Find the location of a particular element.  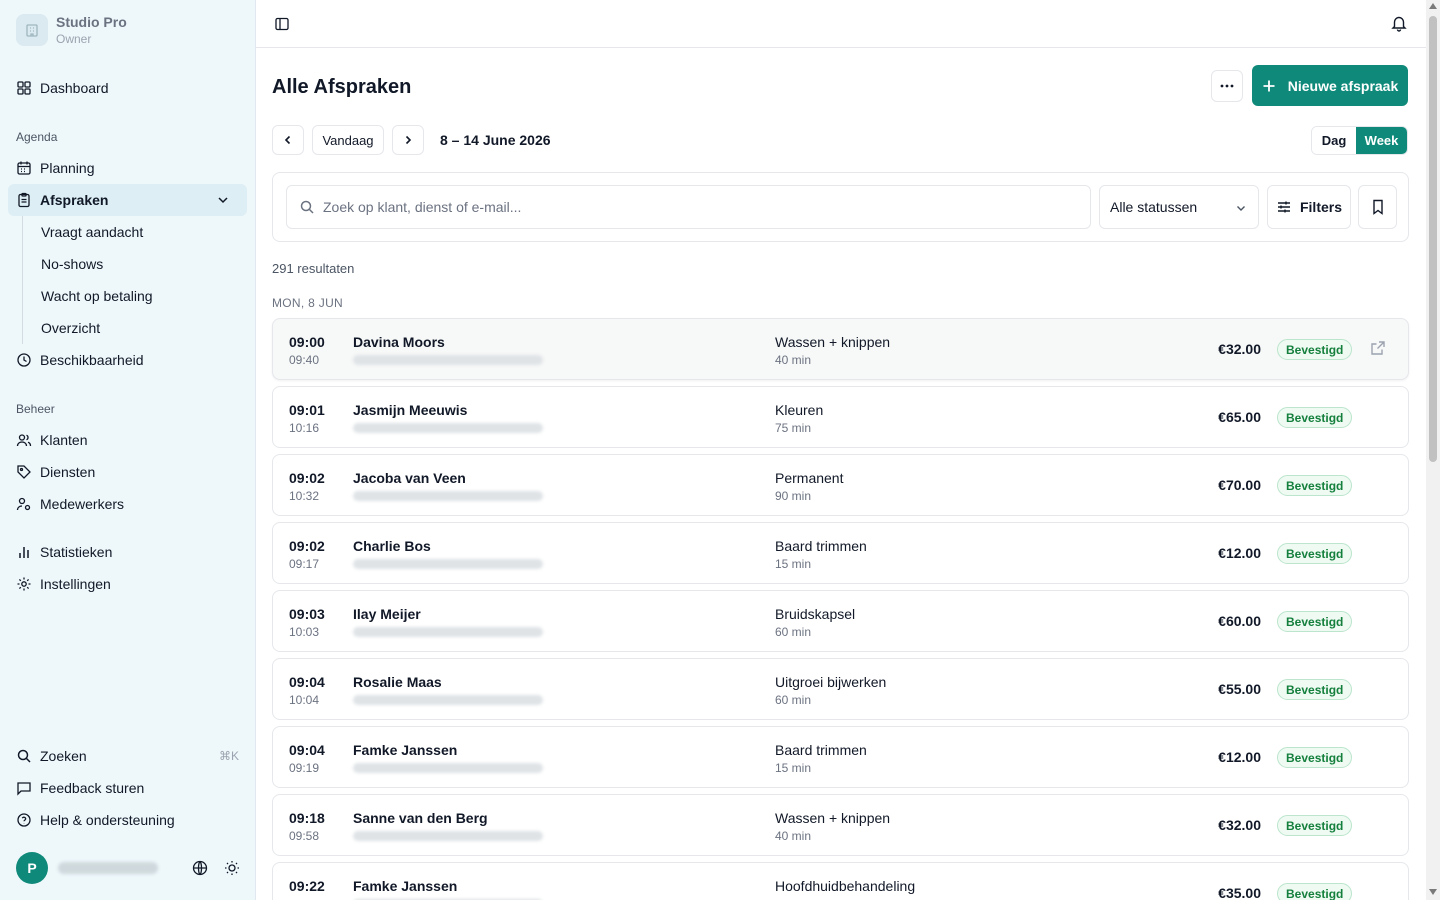

scroll-down-arrow is located at coordinates (1433, 892).